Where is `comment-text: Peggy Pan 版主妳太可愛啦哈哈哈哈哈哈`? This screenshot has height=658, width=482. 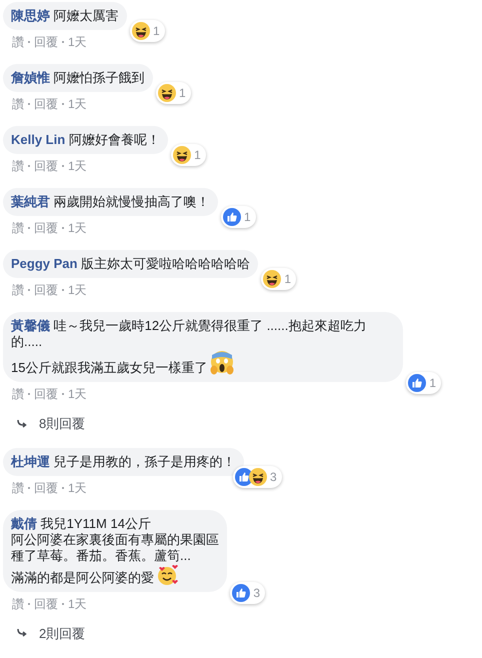 comment-text: Peggy Pan 版主妳太可愛啦哈哈哈哈哈哈 is located at coordinates (130, 264).